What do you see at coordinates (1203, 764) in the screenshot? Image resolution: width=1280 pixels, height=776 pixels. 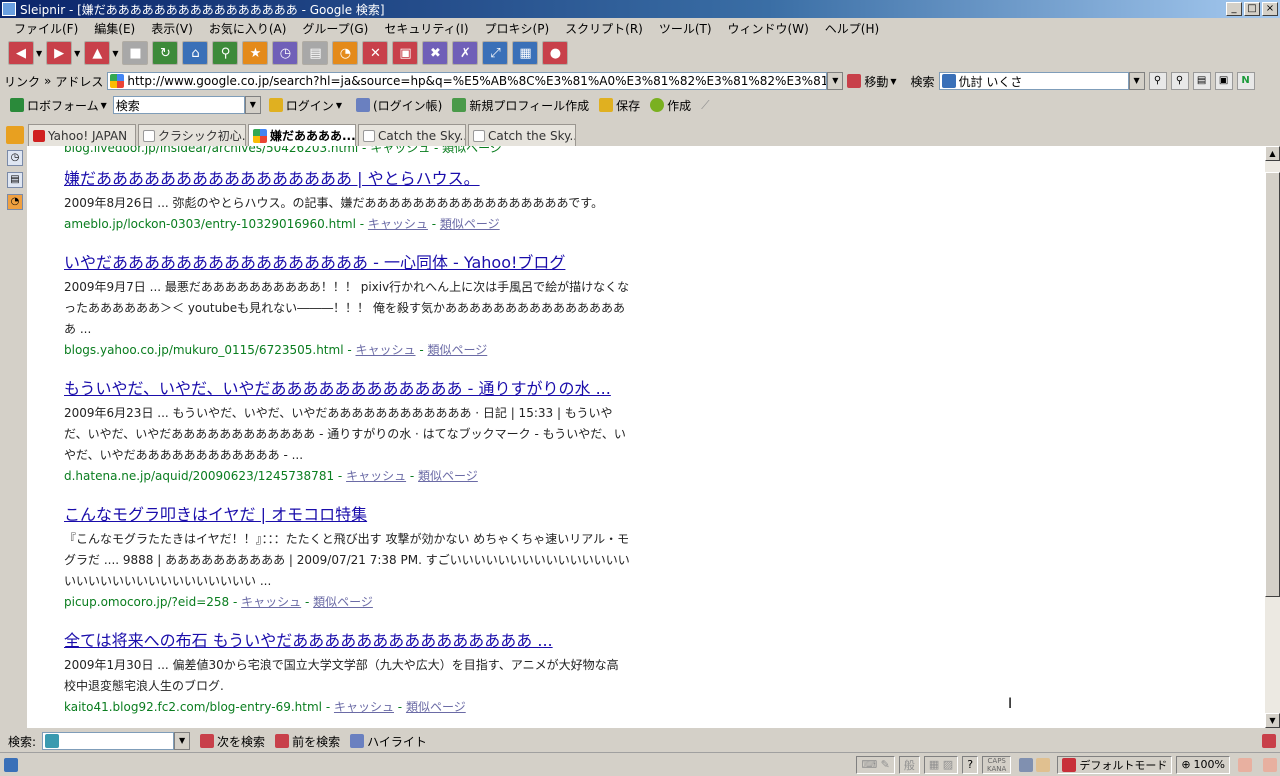 I see `zoom-indicator: ⊕ 100%` at bounding box center [1203, 764].